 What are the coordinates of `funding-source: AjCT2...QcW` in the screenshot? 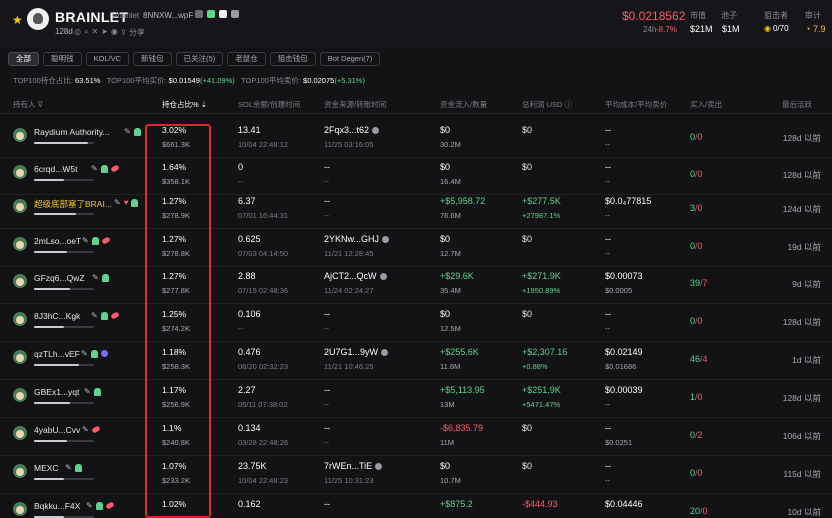 It's located at (355, 276).